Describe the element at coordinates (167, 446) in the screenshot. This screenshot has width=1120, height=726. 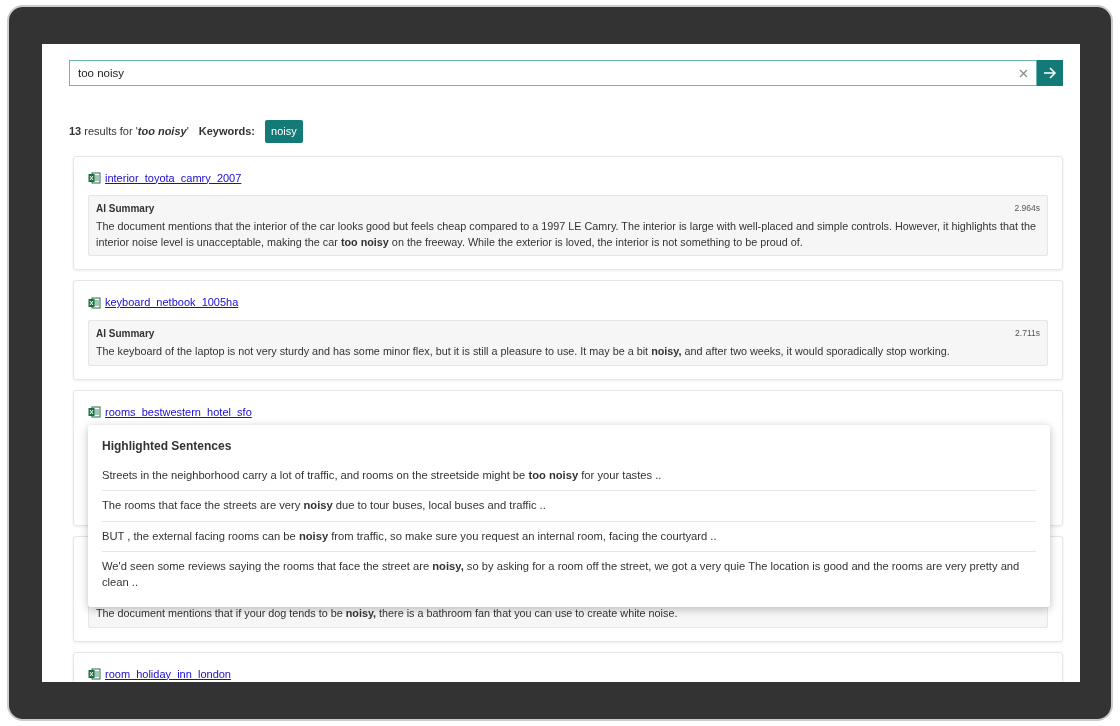
I see `popover-title: Highlighted Sentences` at that location.